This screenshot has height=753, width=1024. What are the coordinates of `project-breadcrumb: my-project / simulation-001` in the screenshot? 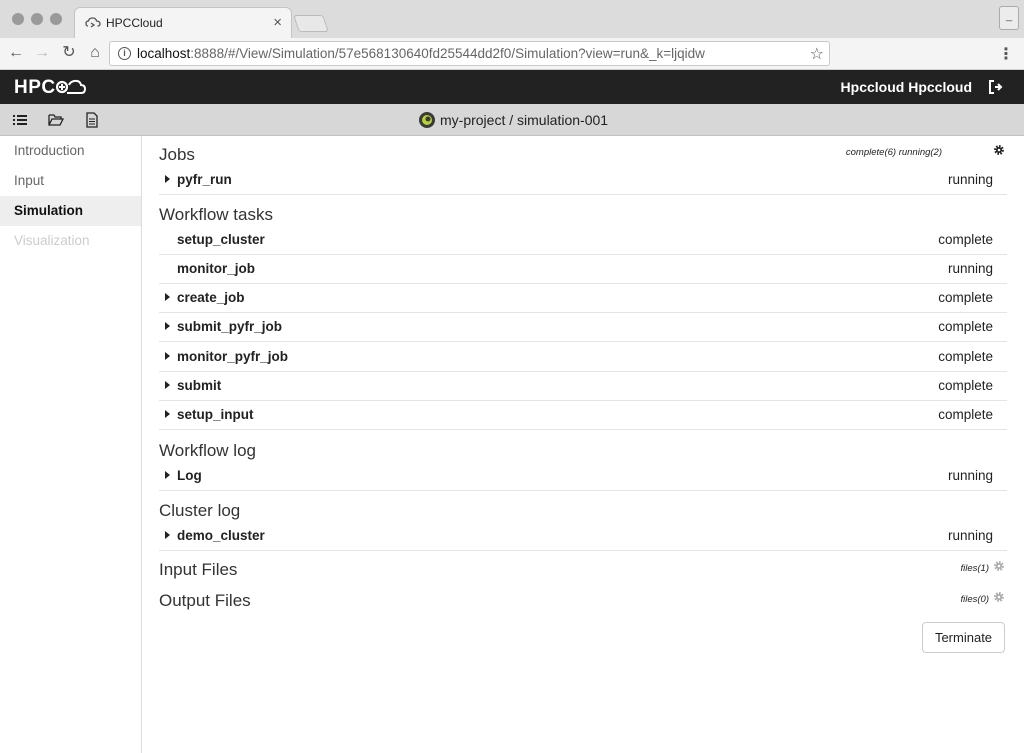 It's located at (513, 121).